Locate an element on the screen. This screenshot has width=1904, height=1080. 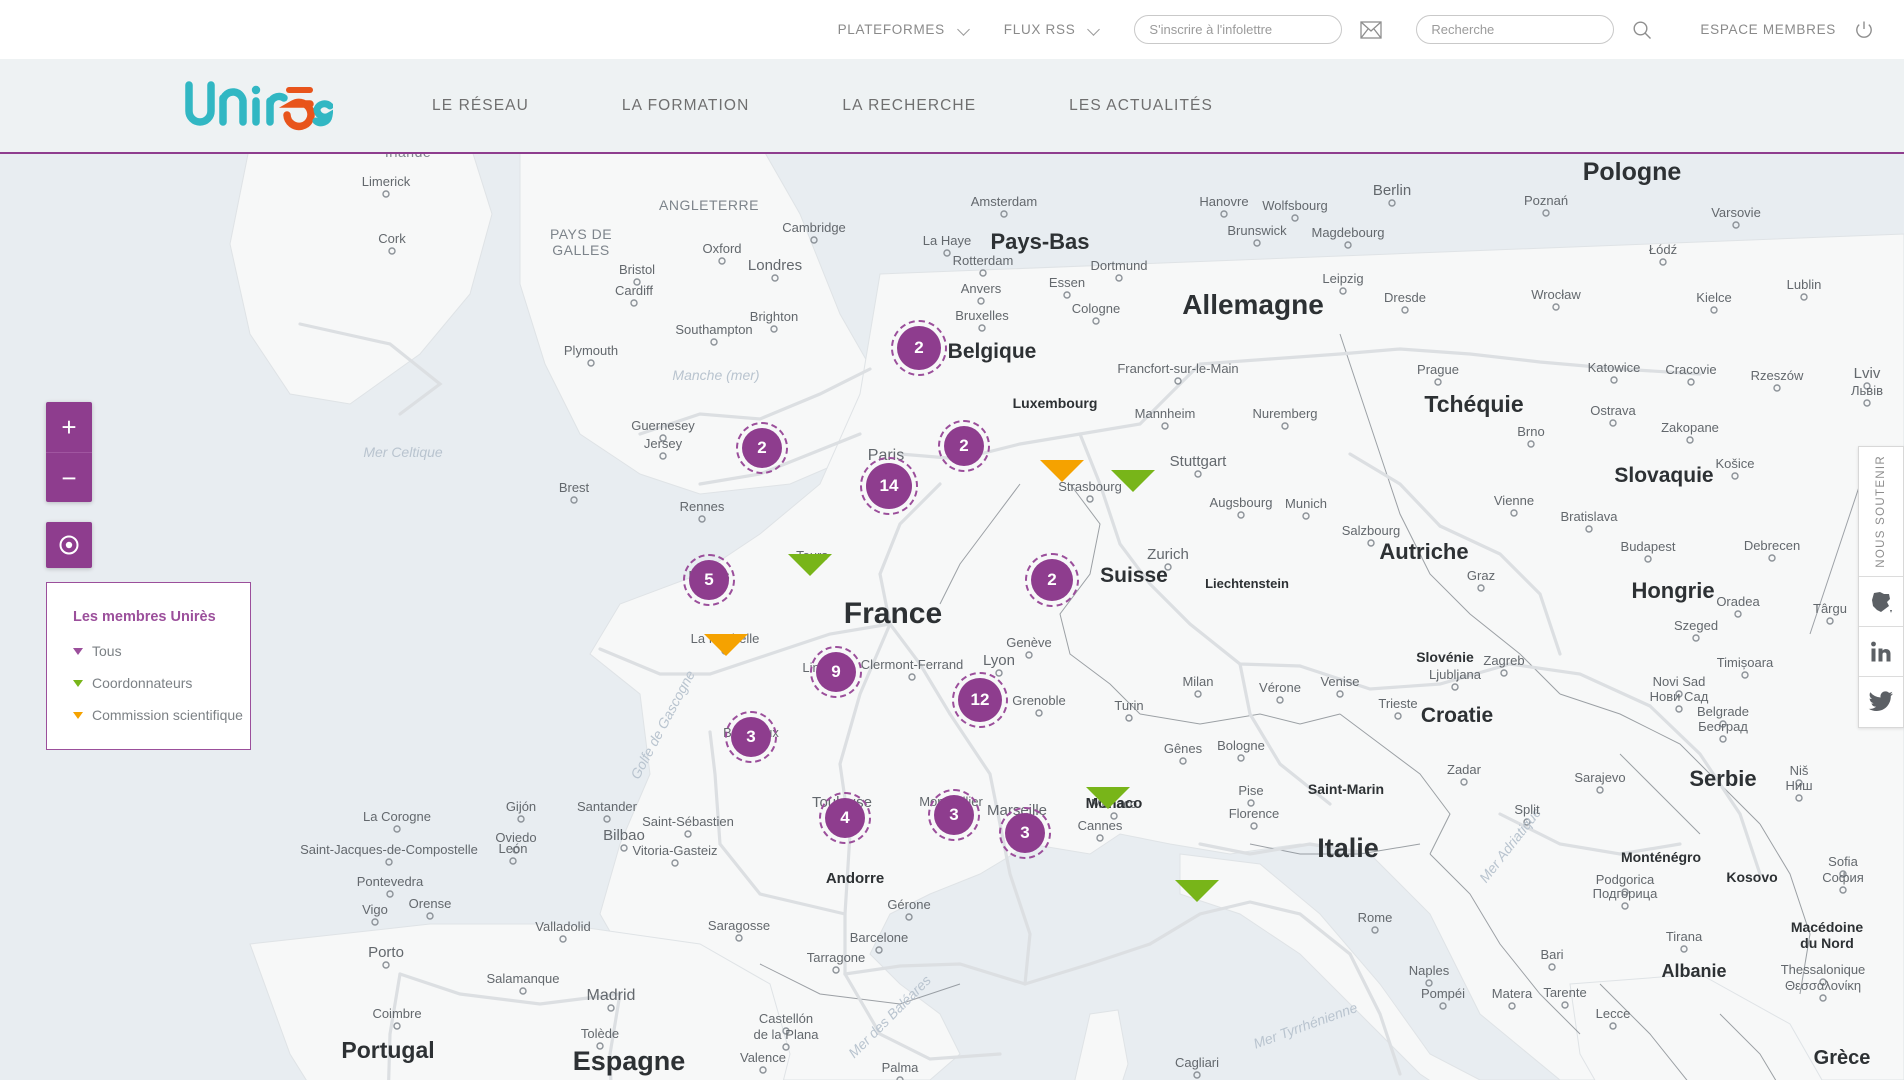
map-region-label: GALLES is located at coordinates (580, 250).